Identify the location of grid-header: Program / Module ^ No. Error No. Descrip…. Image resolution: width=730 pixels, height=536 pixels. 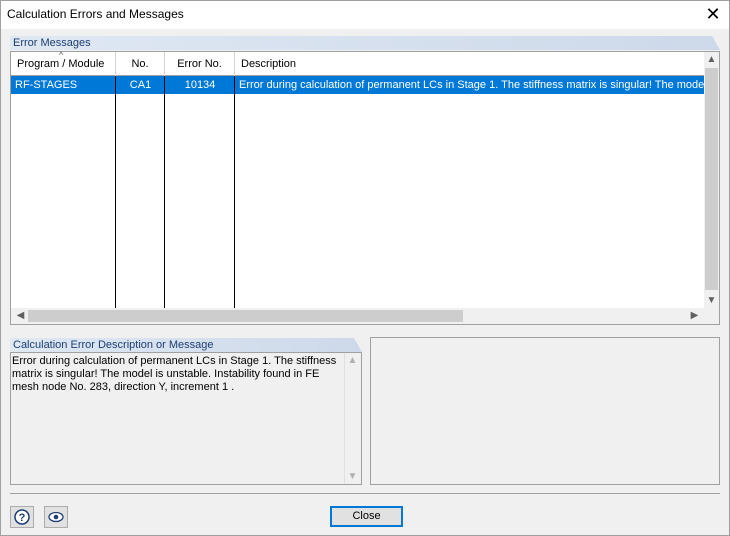
(358, 63).